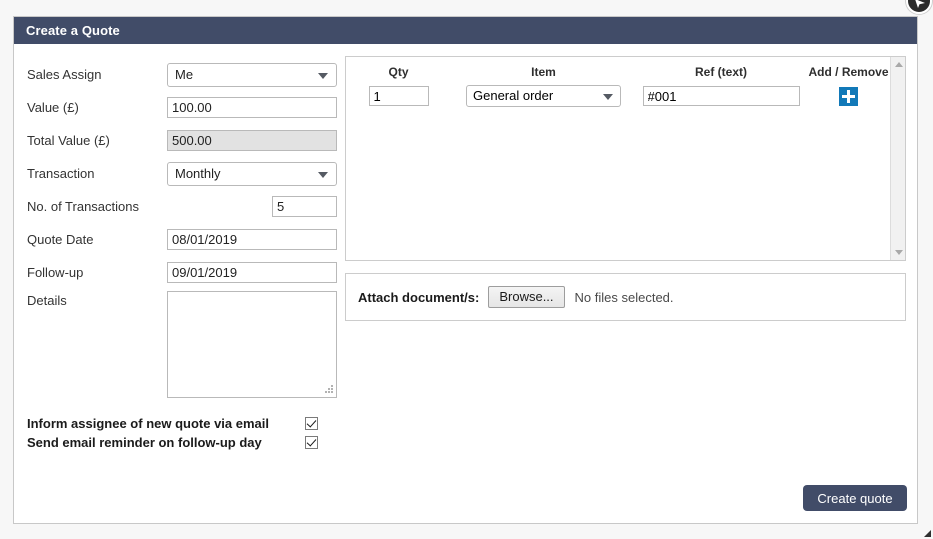 This screenshot has height=539, width=933. What do you see at coordinates (625, 96) in the screenshot?
I see `table-row: General order` at bounding box center [625, 96].